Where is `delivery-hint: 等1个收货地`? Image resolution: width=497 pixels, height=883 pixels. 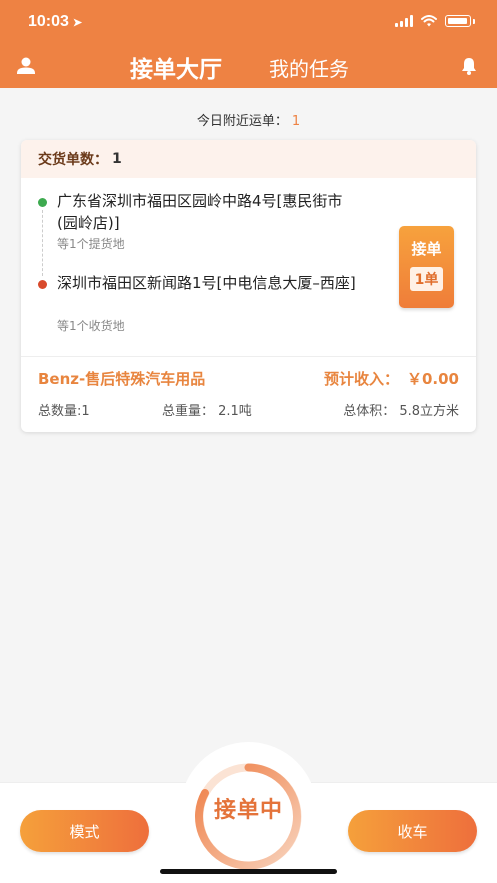
delivery-hint: 等1个收货地 is located at coordinates (91, 326).